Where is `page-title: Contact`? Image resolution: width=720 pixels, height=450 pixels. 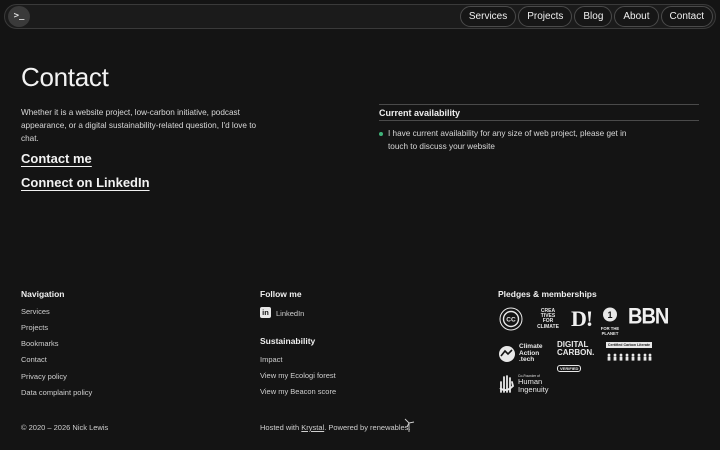
page-title: Contact is located at coordinates (65, 77).